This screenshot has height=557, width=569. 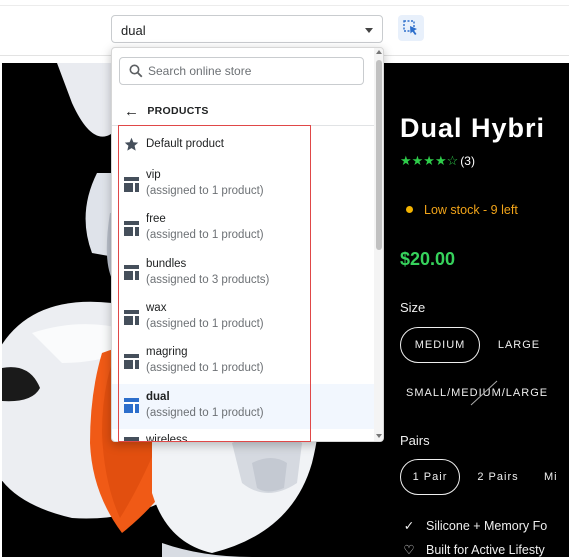 What do you see at coordinates (487, 526) in the screenshot?
I see `feature-text: Silicone + Memory Fo` at bounding box center [487, 526].